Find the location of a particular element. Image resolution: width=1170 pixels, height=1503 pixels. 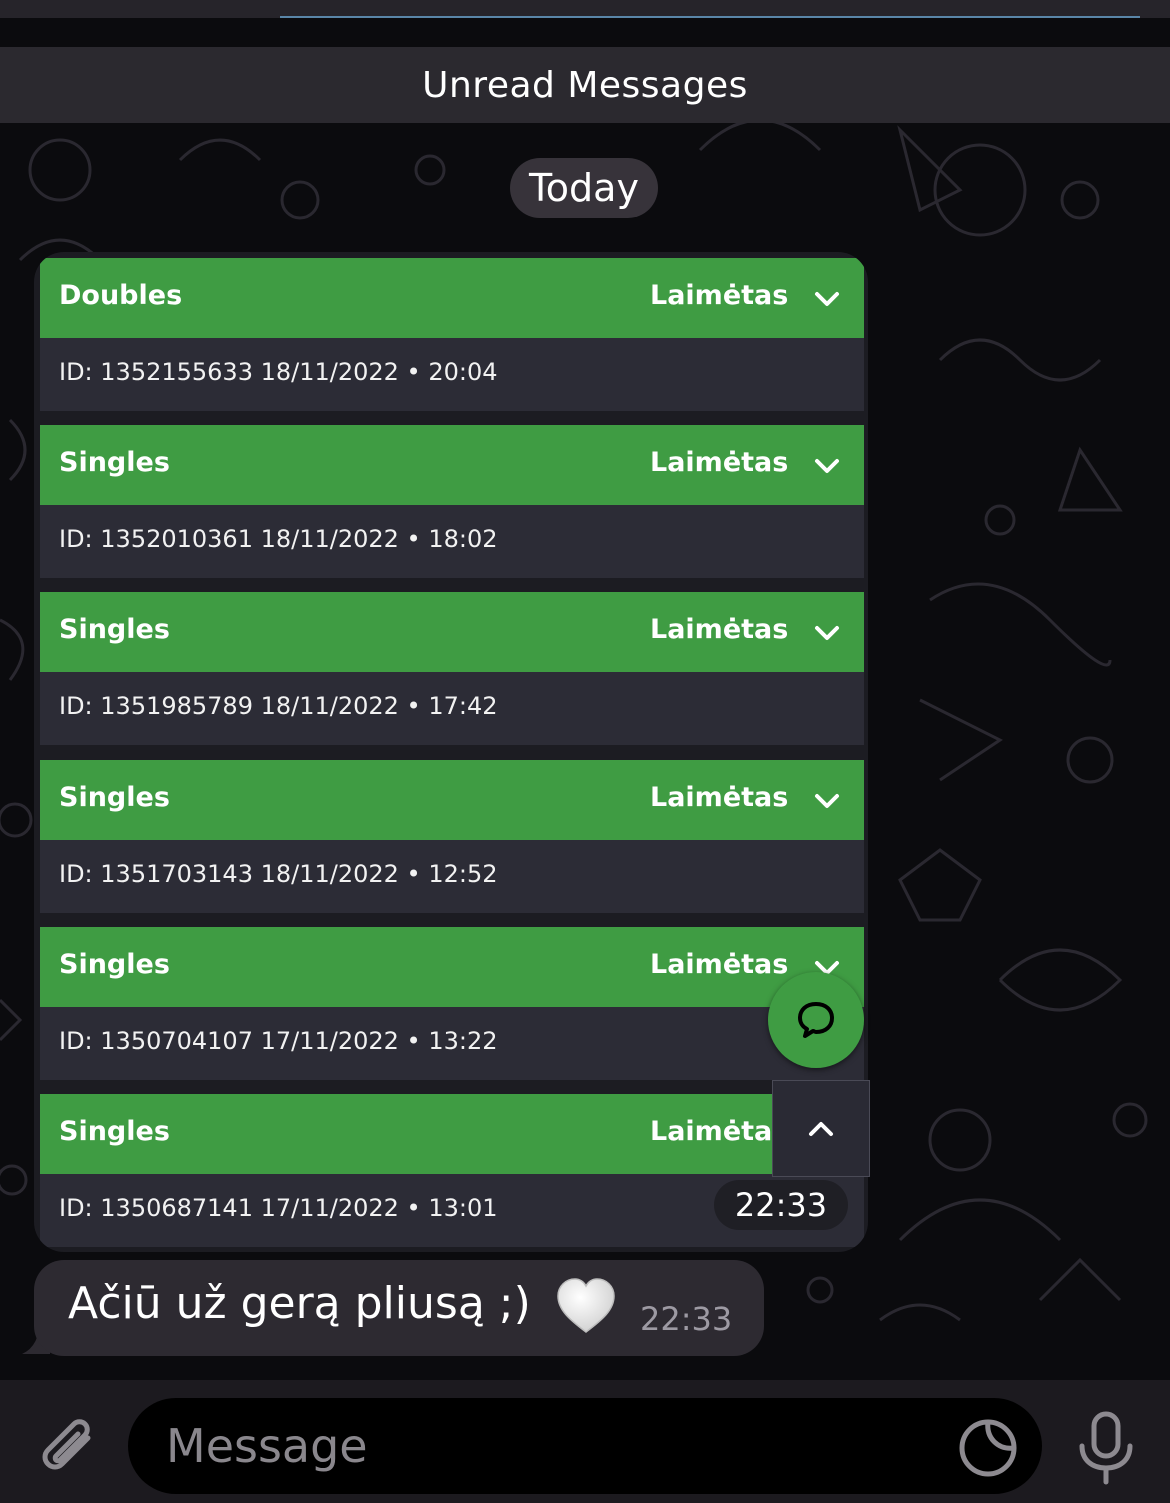

bets-message-time-label: 22:33 is located at coordinates (781, 1205).